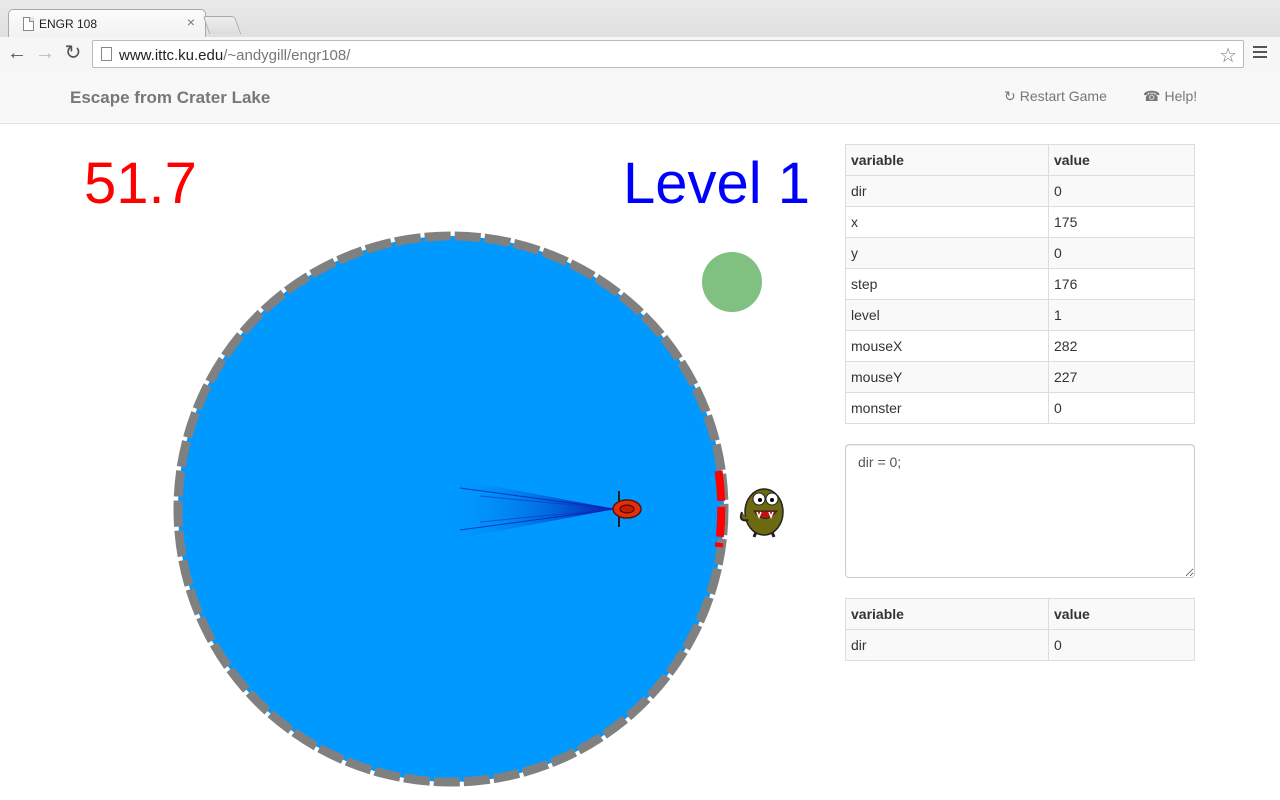 This screenshot has width=1280, height=800. I want to click on table-row: mouseX 282, so click(1020, 346).